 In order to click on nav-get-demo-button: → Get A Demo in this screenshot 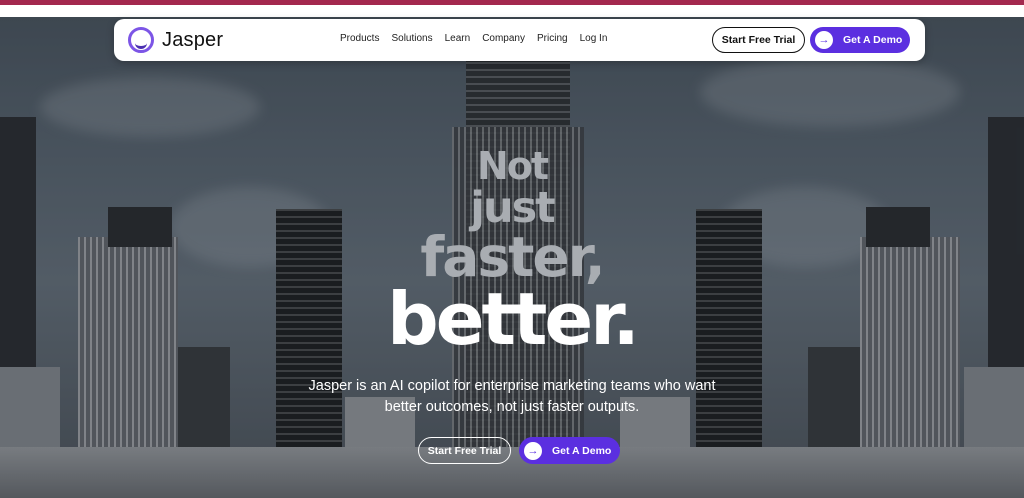, I will do `click(860, 40)`.